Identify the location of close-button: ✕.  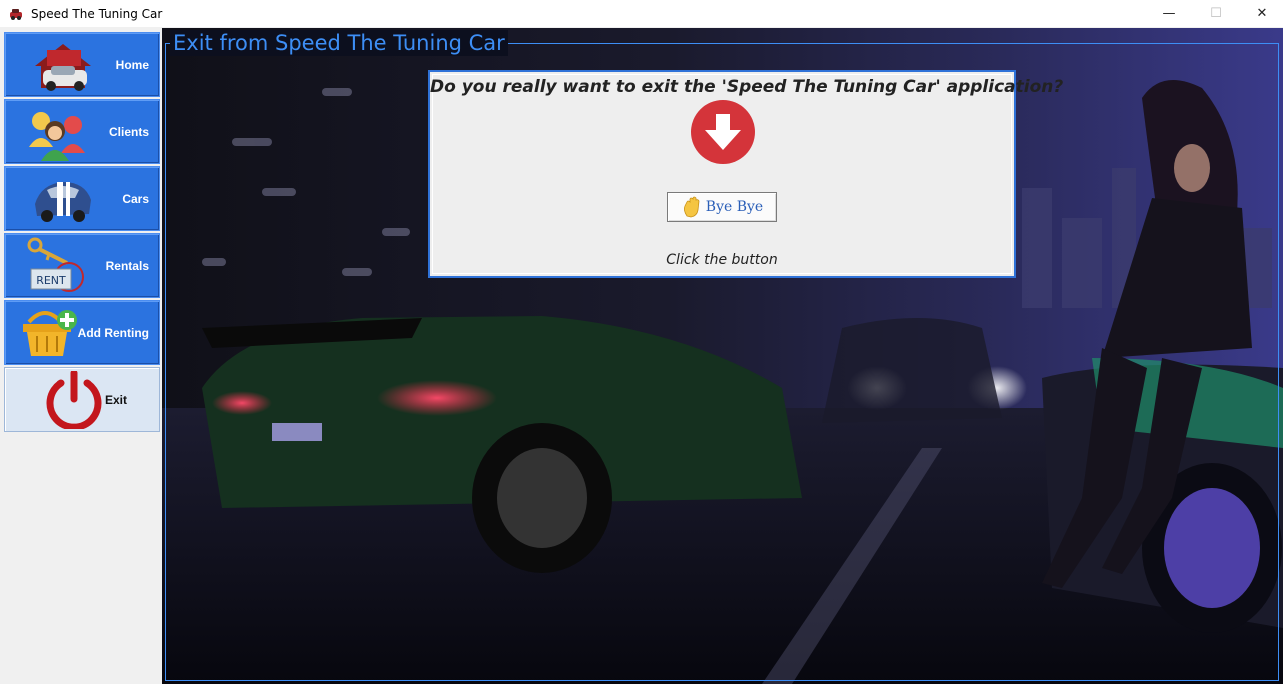
(1261, 13).